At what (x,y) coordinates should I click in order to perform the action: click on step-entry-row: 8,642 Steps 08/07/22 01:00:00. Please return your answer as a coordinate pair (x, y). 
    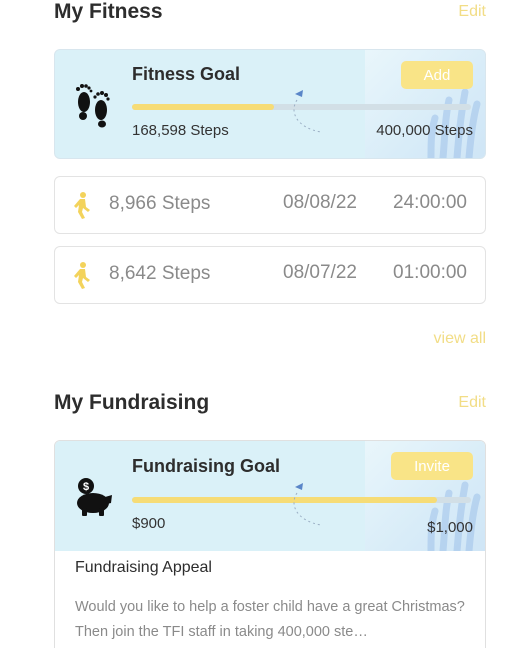
    Looking at the image, I should click on (270, 275).